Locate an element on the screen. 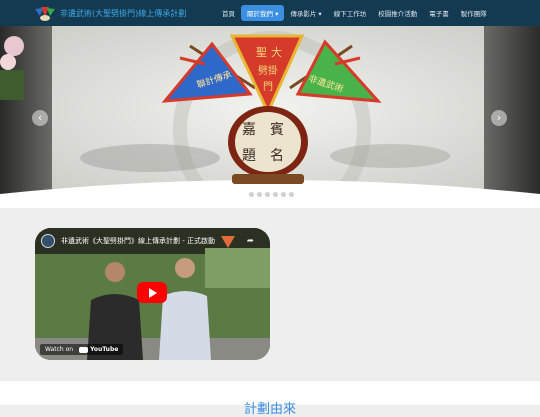  video-title: 非遺武術《大聖劈掛門》線上傳承計劃 - 正式啟動 is located at coordinates (138, 241).